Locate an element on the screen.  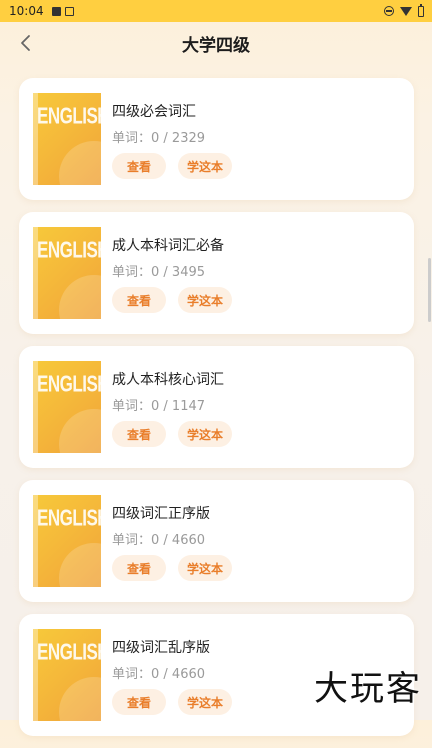
book-title: 四级必会词汇 is located at coordinates (154, 112).